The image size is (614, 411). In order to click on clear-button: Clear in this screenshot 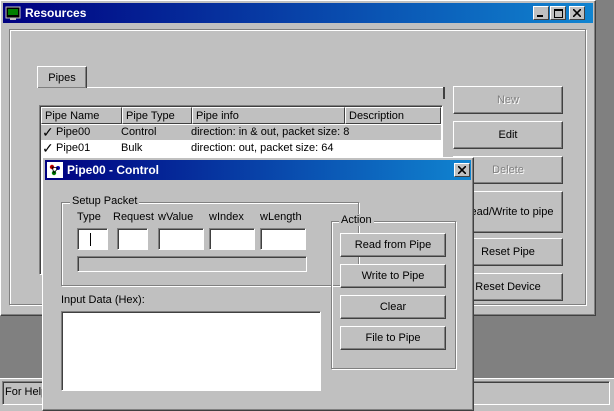, I will do `click(393, 307)`.